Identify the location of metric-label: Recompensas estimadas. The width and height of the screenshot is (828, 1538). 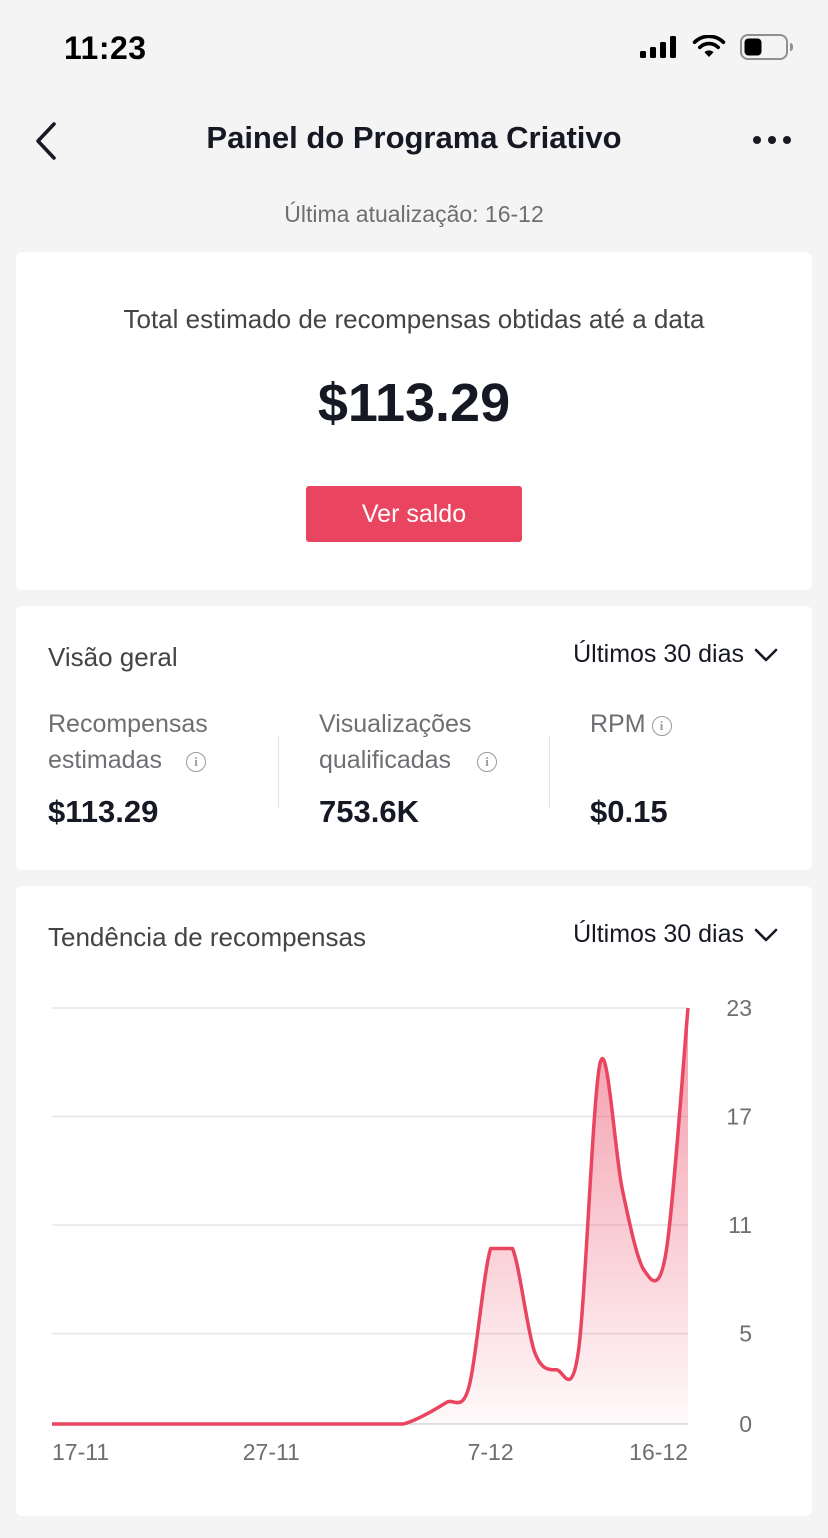
(128, 742).